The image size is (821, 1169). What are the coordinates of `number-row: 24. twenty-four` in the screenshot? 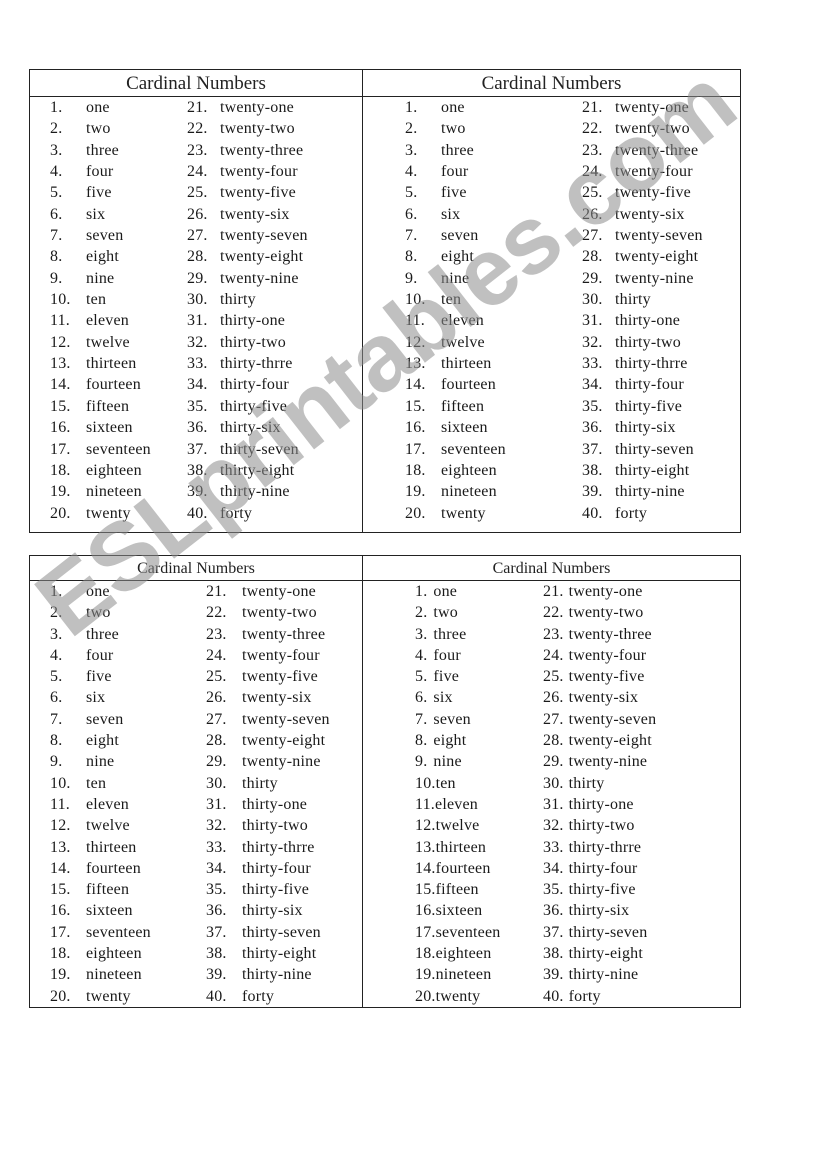 It's located at (599, 655).